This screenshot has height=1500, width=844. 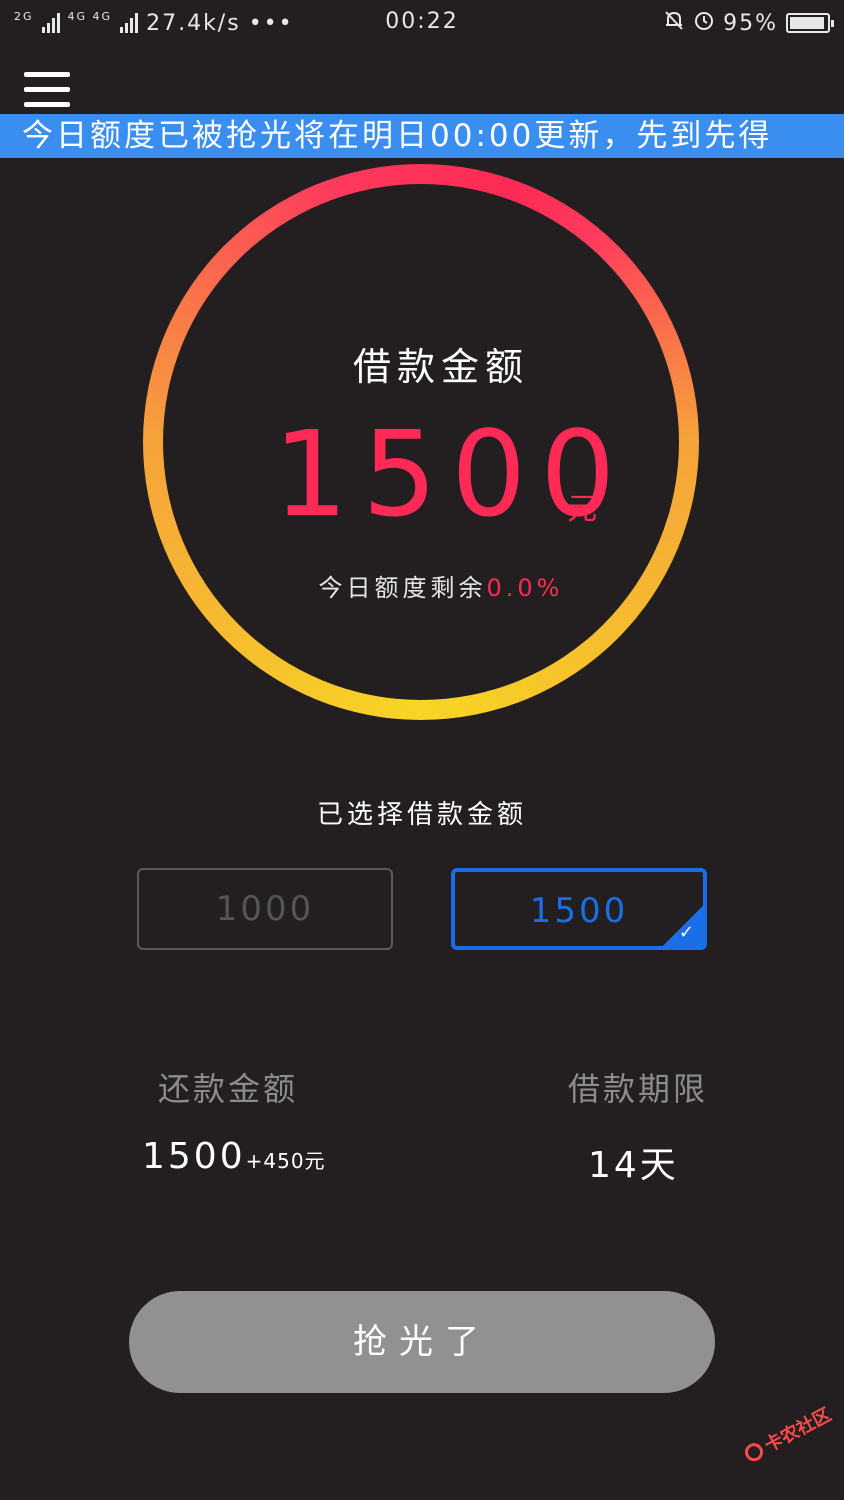 I want to click on remaining-quota-line: 今日额度剩余0.0%, so click(x=441, y=585).